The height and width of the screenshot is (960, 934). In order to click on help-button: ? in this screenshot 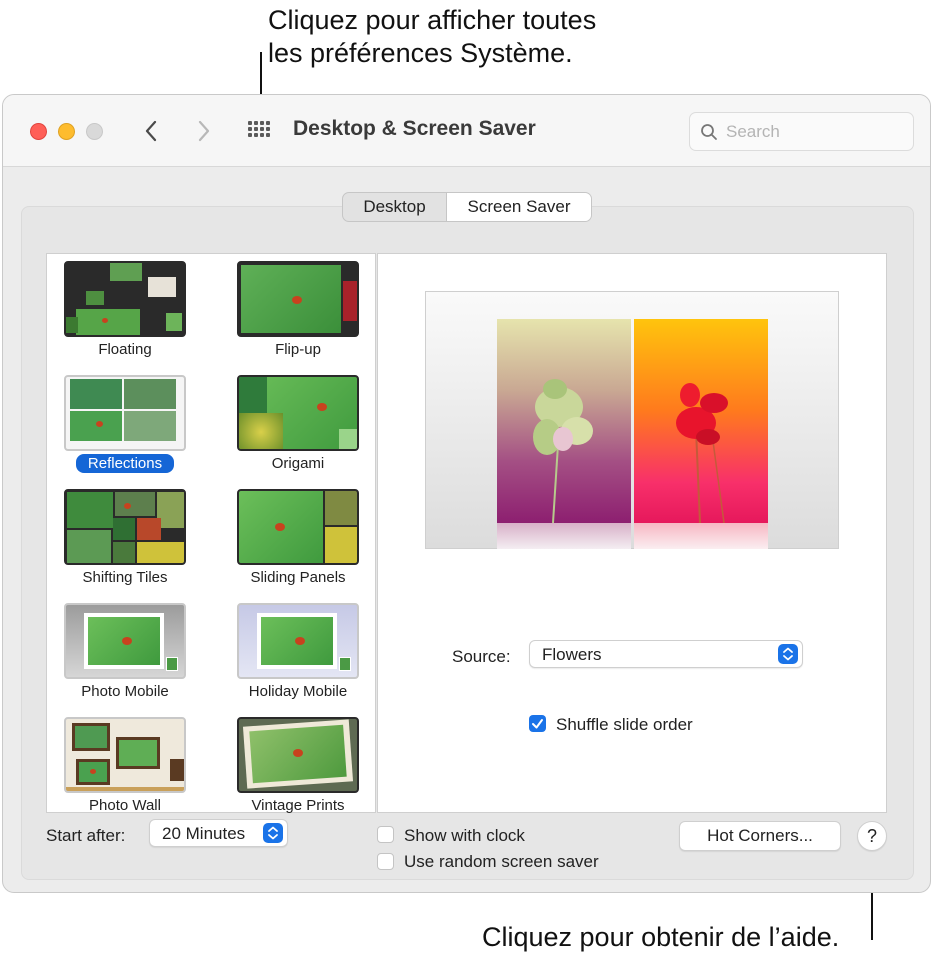, I will do `click(872, 836)`.